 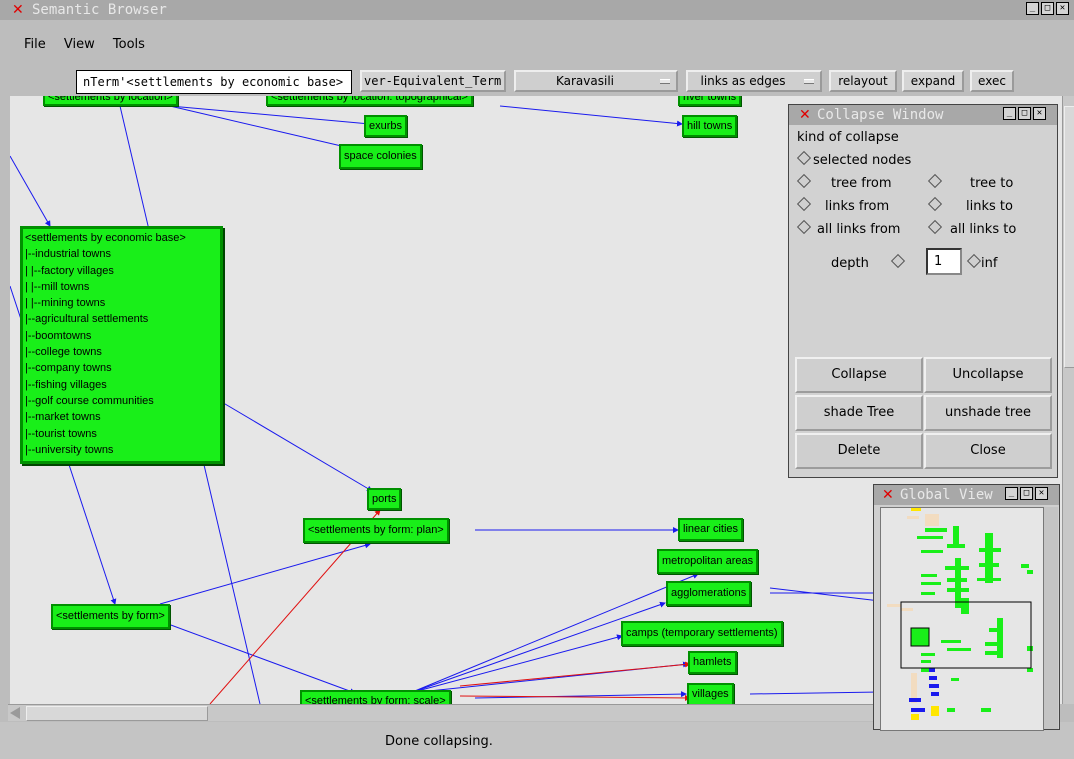 What do you see at coordinates (898, 262) in the screenshot?
I see `radio-depth` at bounding box center [898, 262].